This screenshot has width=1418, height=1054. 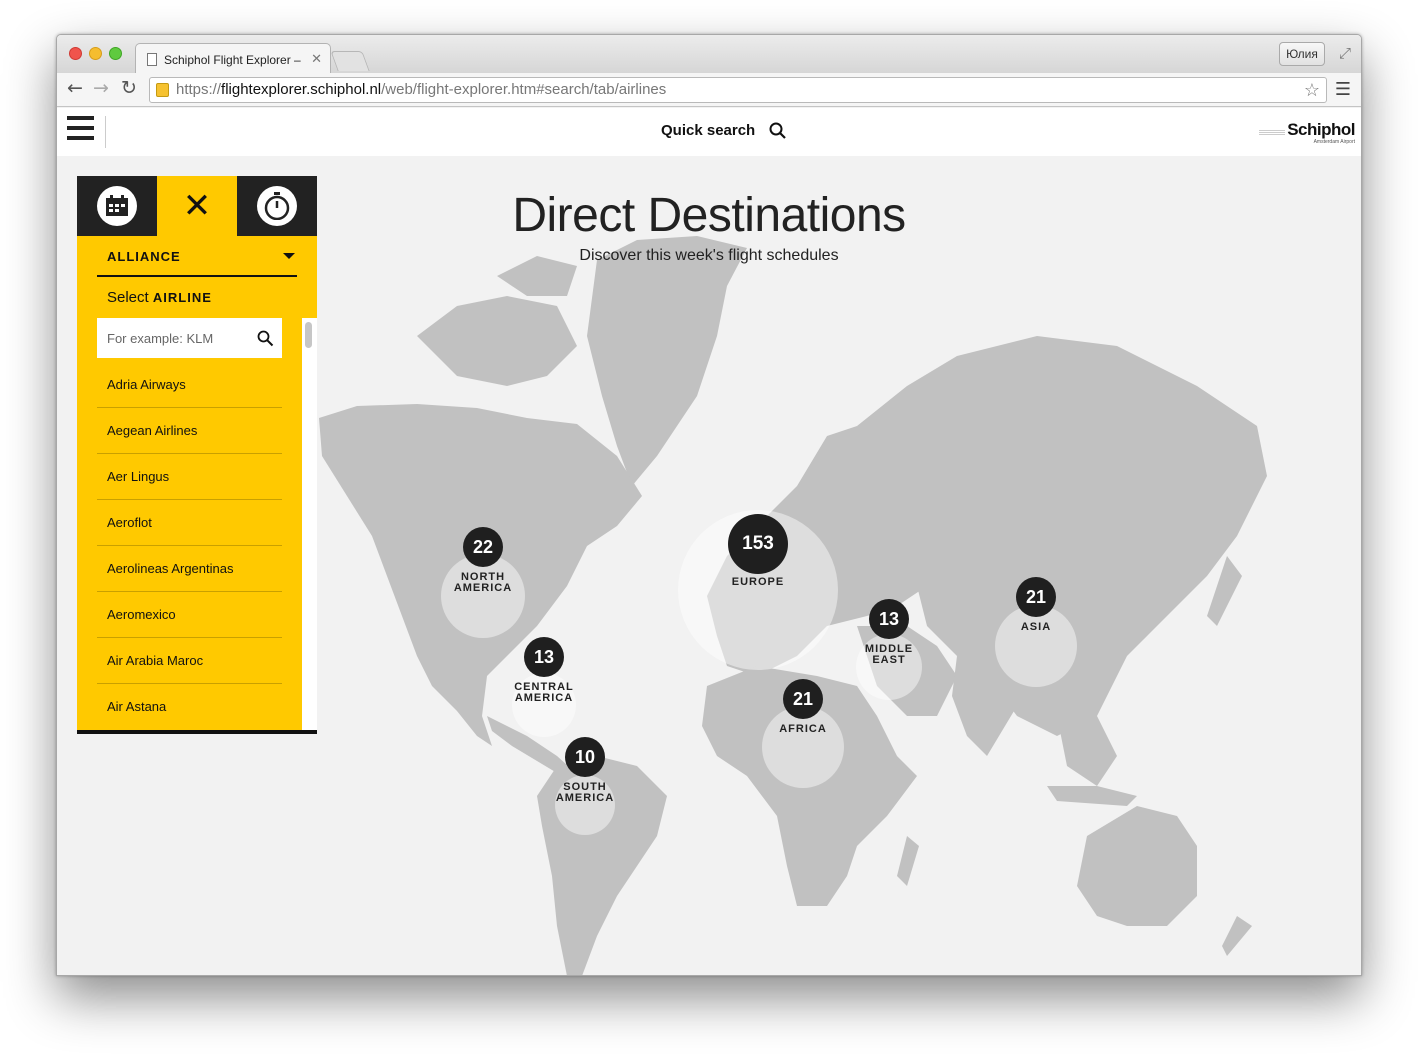 I want to click on caret-down-icon, so click(x=289, y=256).